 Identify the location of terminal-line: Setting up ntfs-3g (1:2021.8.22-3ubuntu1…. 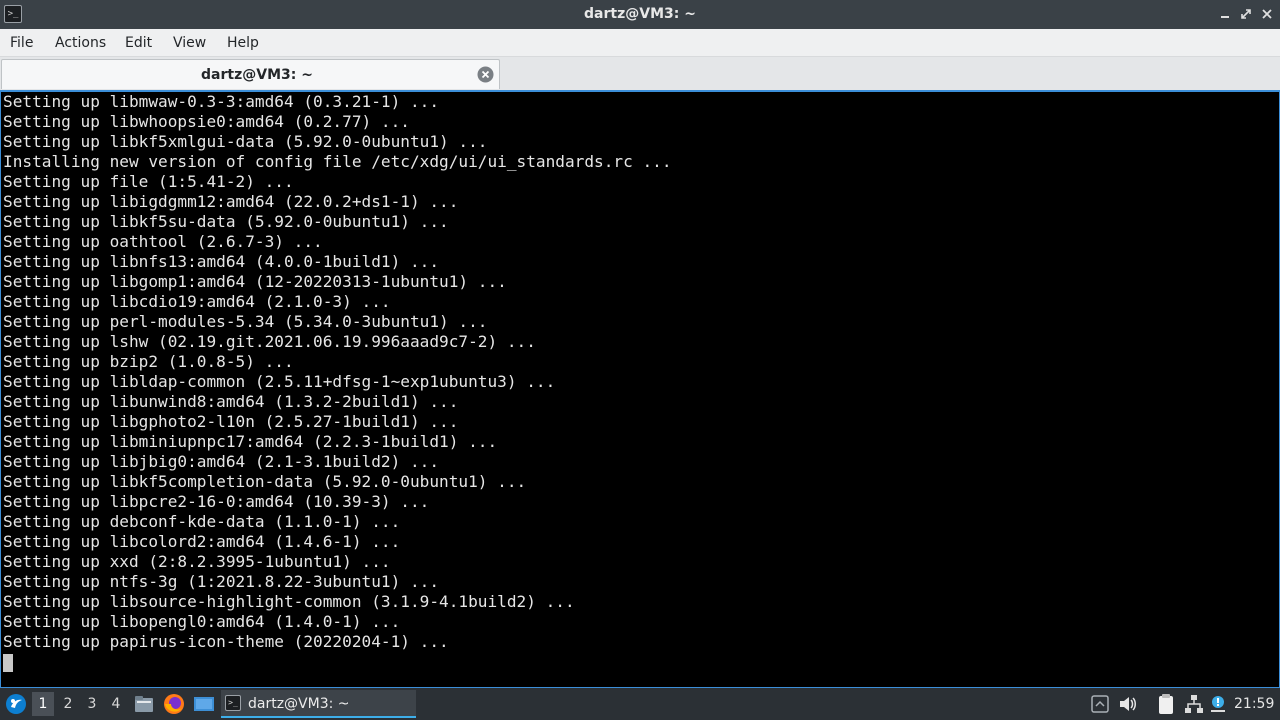
(221, 581).